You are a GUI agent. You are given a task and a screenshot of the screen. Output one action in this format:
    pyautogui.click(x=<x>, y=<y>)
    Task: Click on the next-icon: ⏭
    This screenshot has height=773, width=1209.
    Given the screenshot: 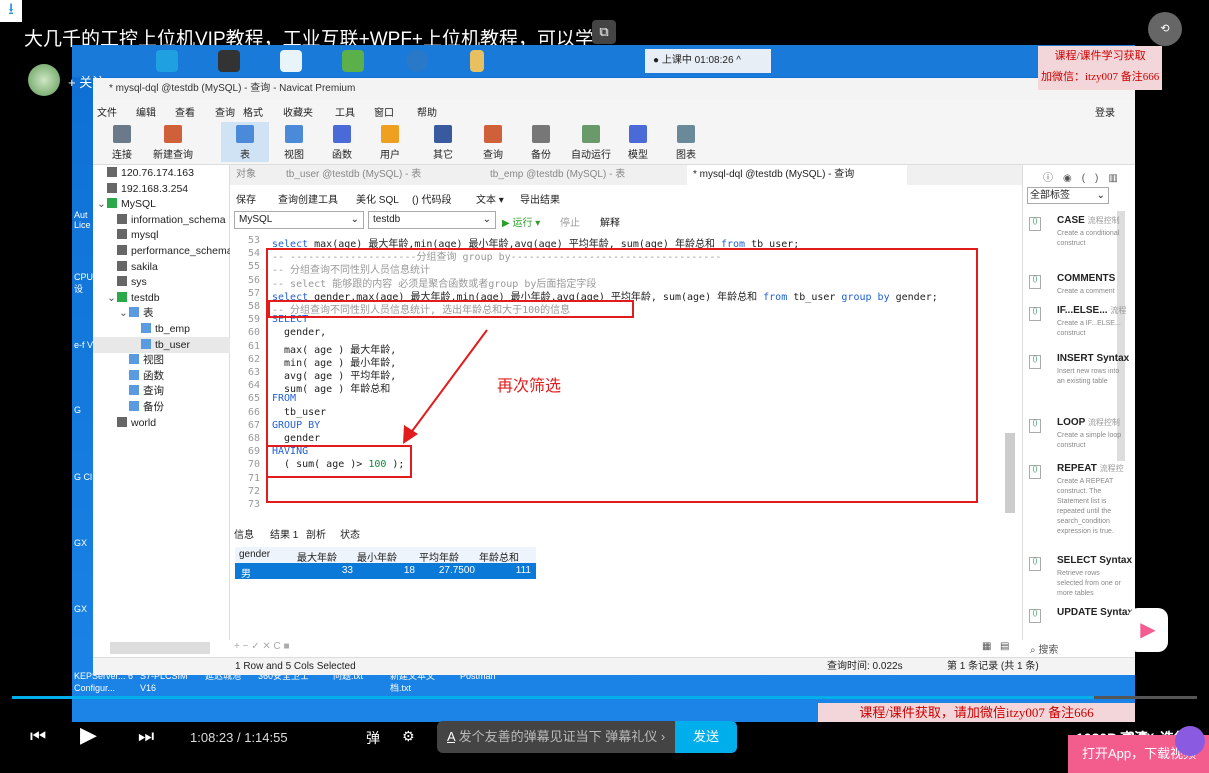 What is the action you would take?
    pyautogui.click(x=146, y=736)
    